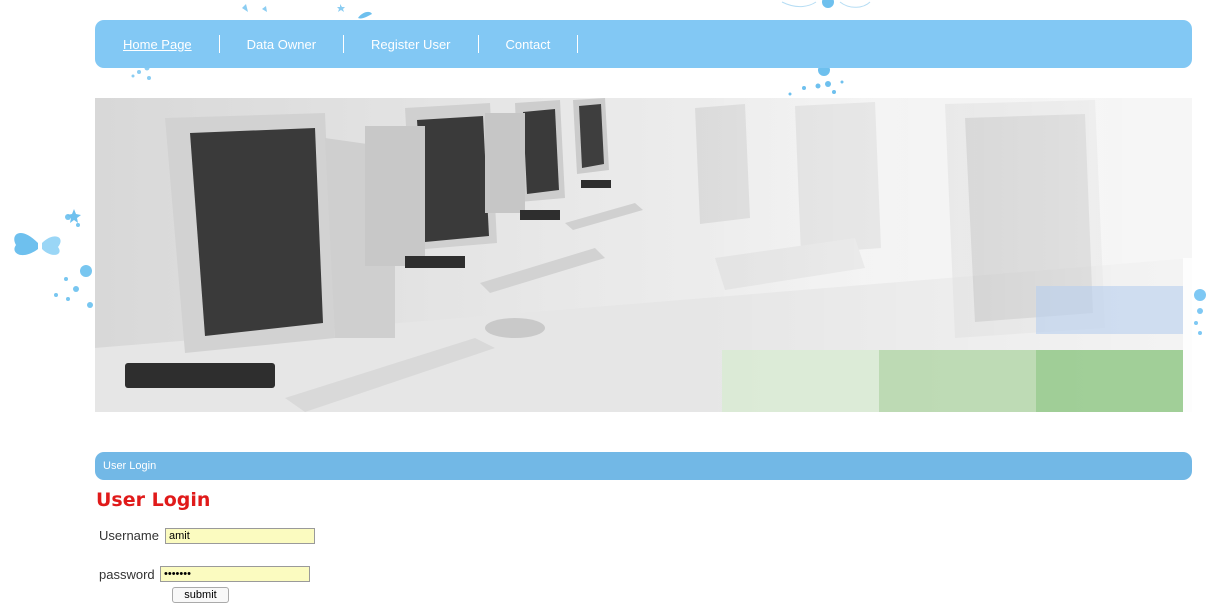 This screenshot has width=1206, height=604. Describe the element at coordinates (281, 44) in the screenshot. I see `nav-data-owner-link: Data Owner` at that location.